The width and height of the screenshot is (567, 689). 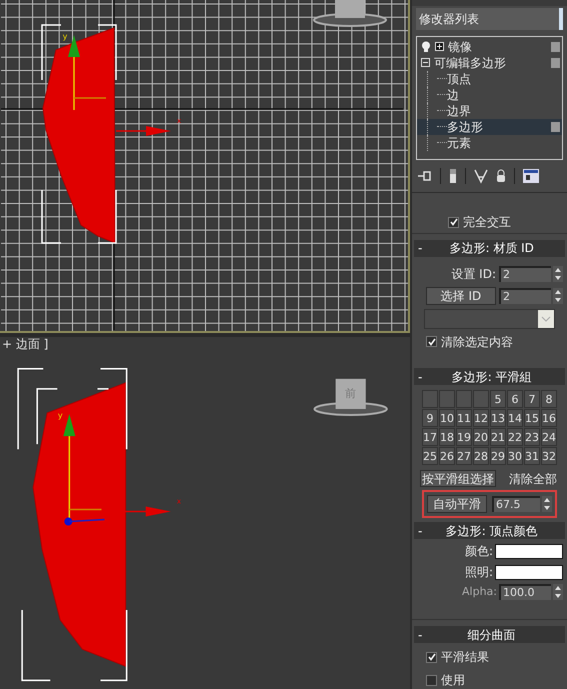 I want to click on smoothing-group-button: 19, so click(x=464, y=437).